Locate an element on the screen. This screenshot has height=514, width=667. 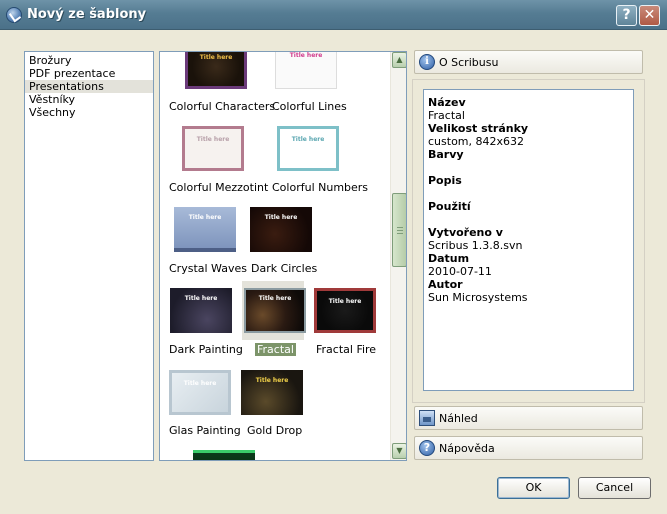
template-vertical-scrollbar: ▲ ▼ is located at coordinates (398, 256).